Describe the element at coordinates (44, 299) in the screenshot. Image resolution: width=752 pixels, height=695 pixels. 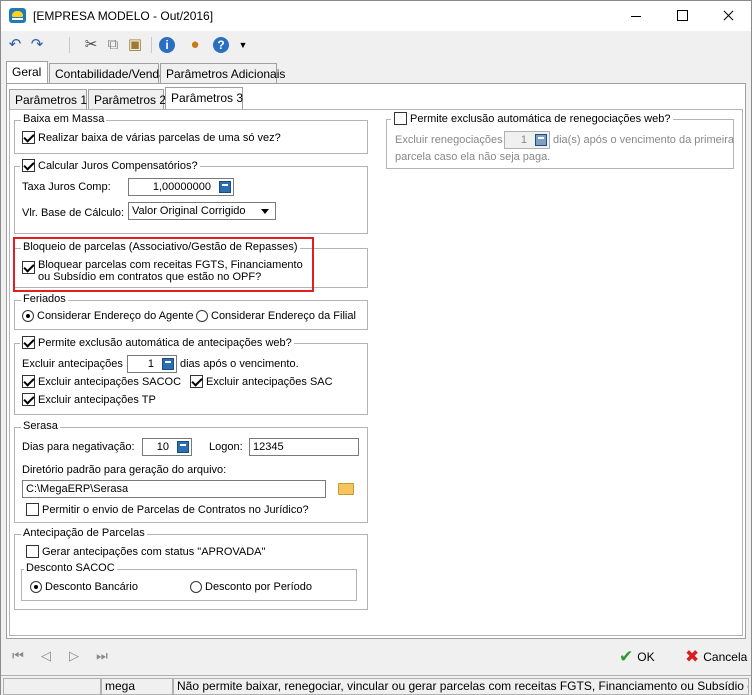
I see `feriados-title: Feriados` at that location.